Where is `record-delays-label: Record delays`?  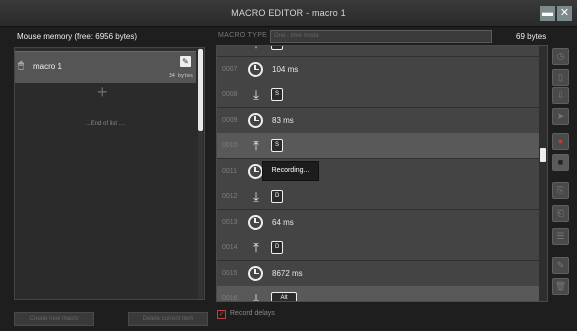
record-delays-label: Record delays is located at coordinates (252, 313).